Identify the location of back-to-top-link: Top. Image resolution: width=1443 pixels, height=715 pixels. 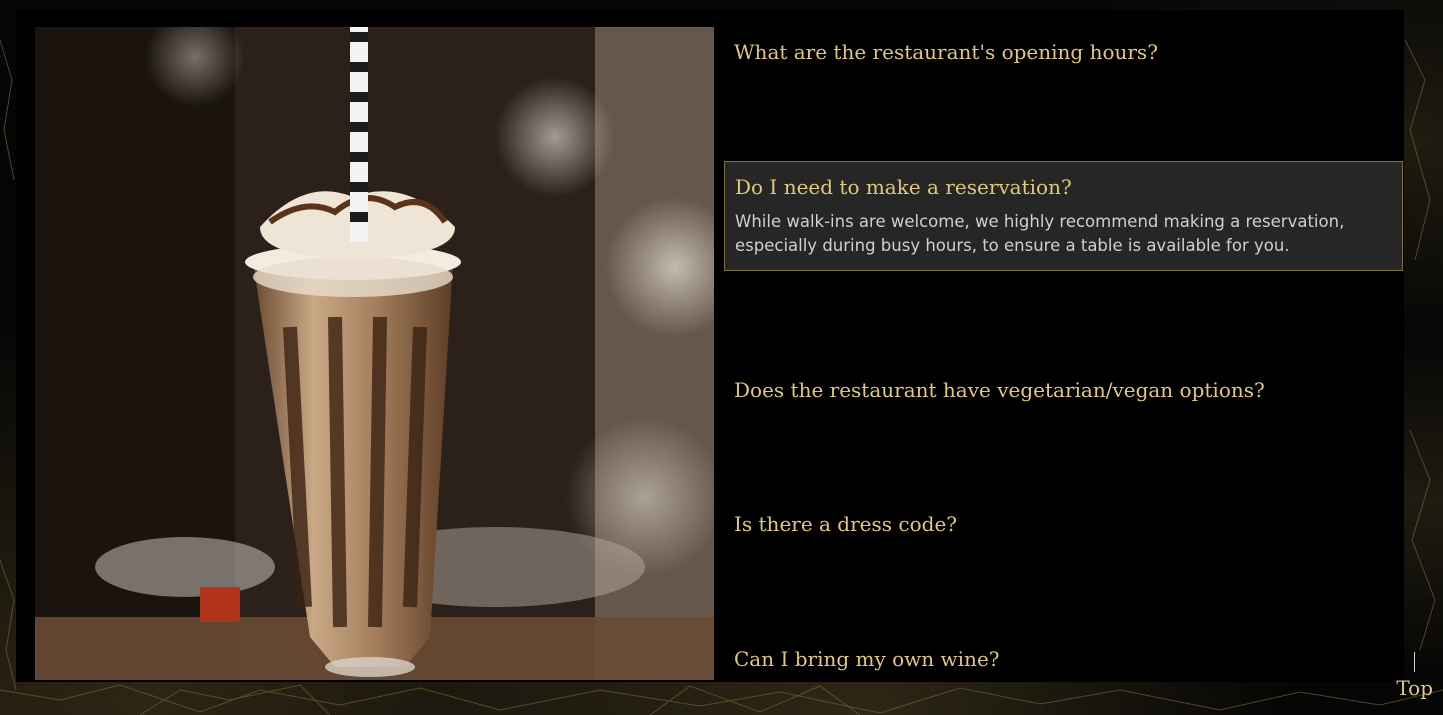
(1414, 676).